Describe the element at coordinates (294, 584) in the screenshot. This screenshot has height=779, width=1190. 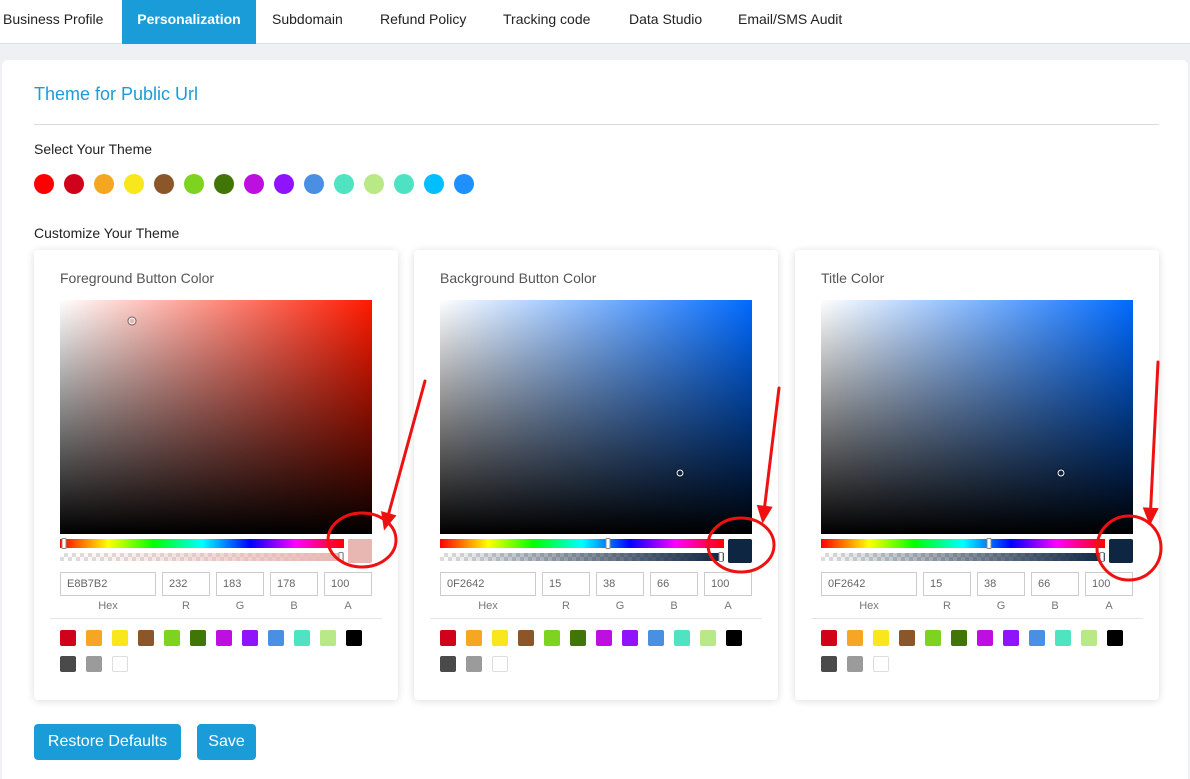
I see `b-input: 178` at that location.